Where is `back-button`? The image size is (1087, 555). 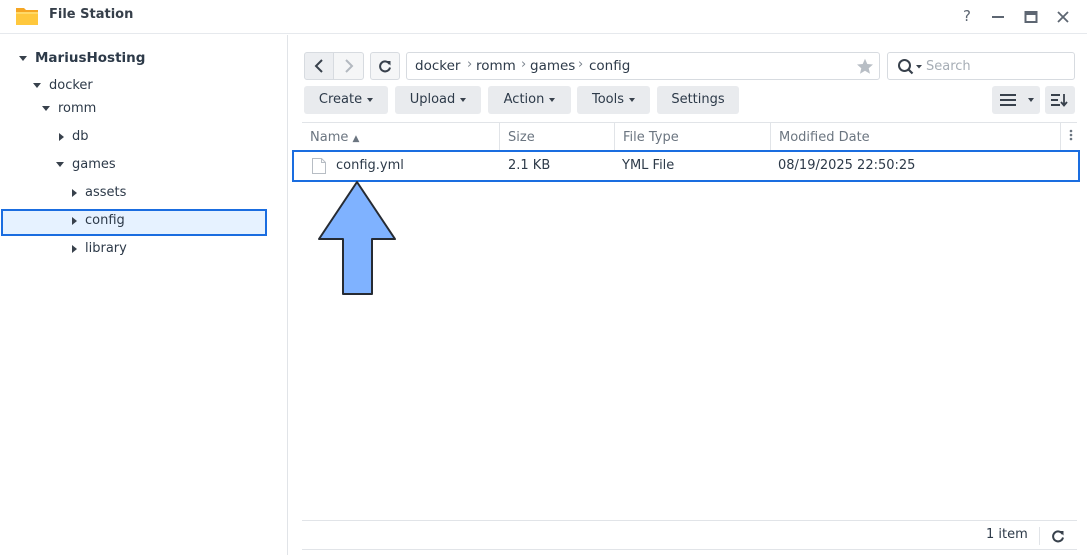 back-button is located at coordinates (319, 66).